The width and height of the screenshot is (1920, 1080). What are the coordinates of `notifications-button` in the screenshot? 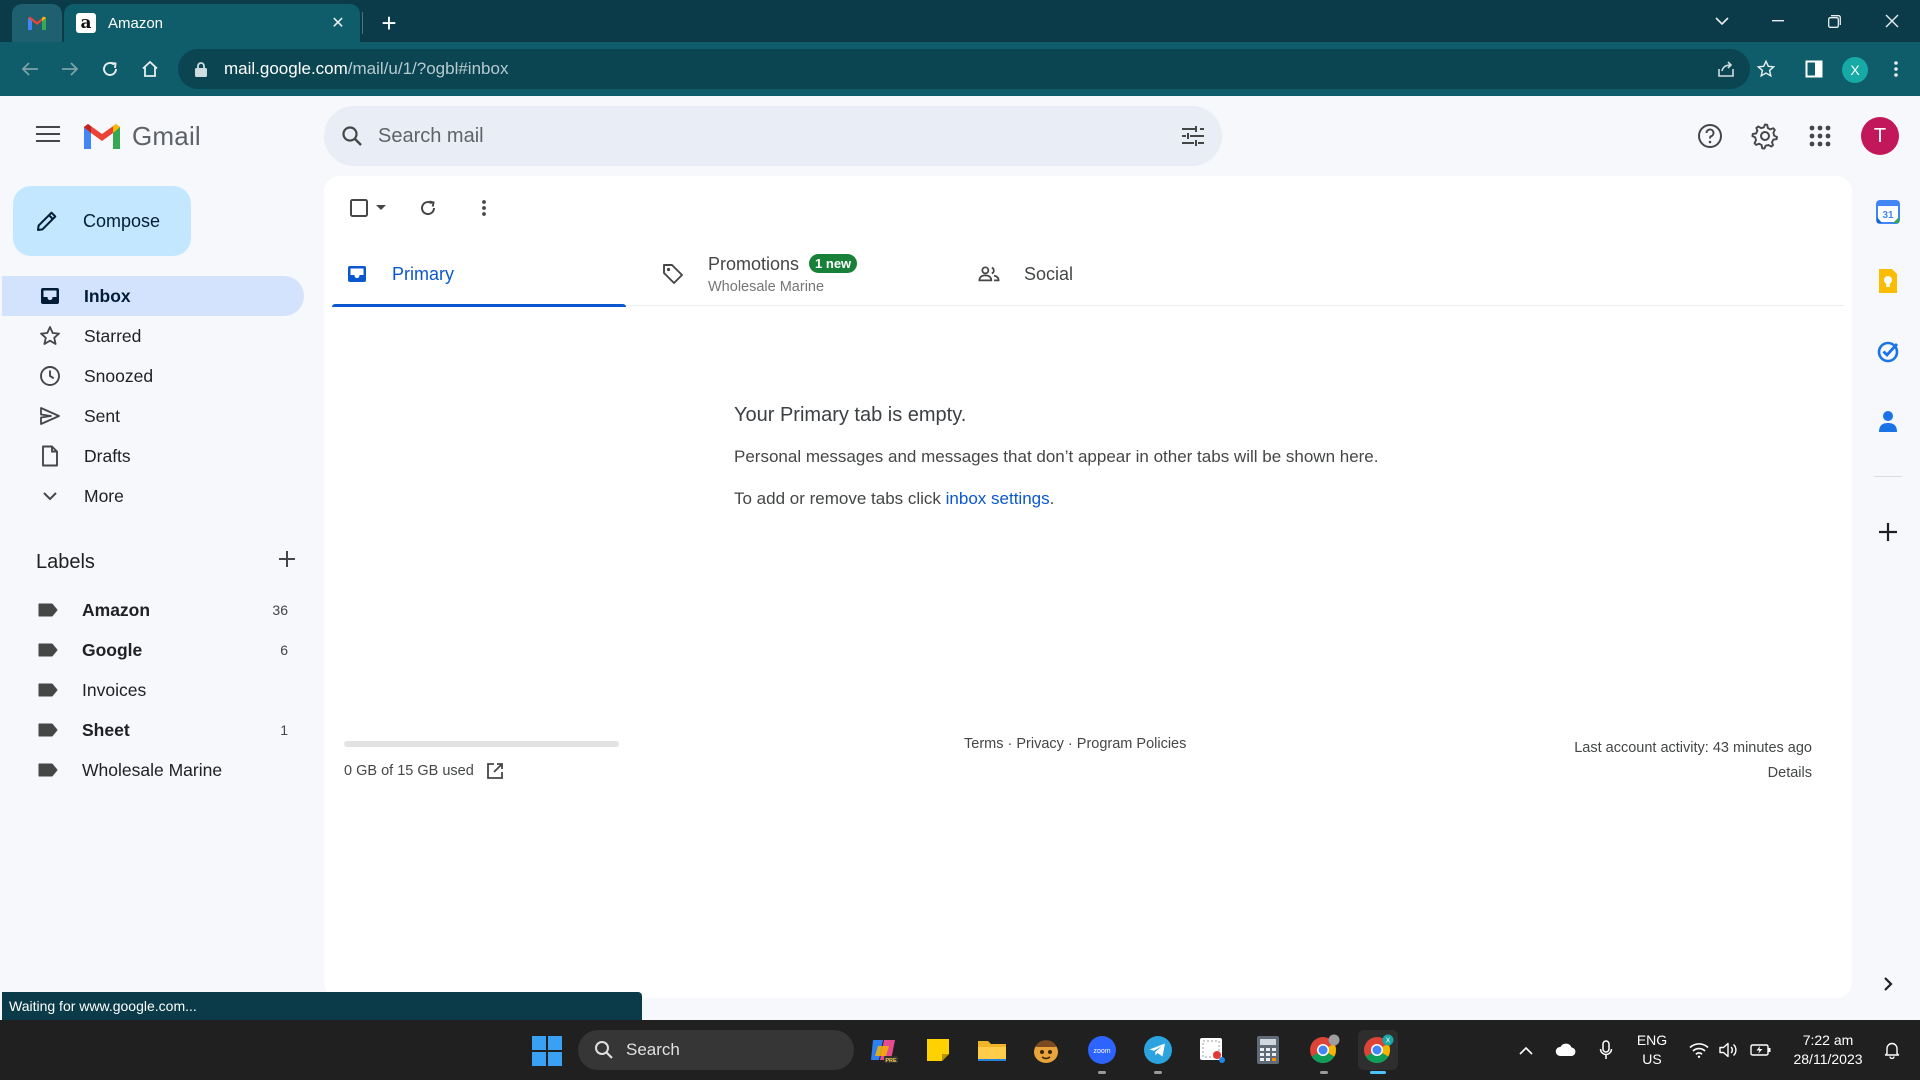 It's located at (1892, 1050).